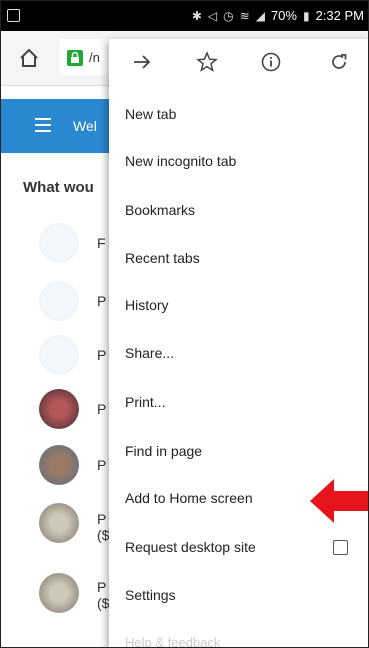  Describe the element at coordinates (238, 62) in the screenshot. I see `menu-toolbar` at that location.